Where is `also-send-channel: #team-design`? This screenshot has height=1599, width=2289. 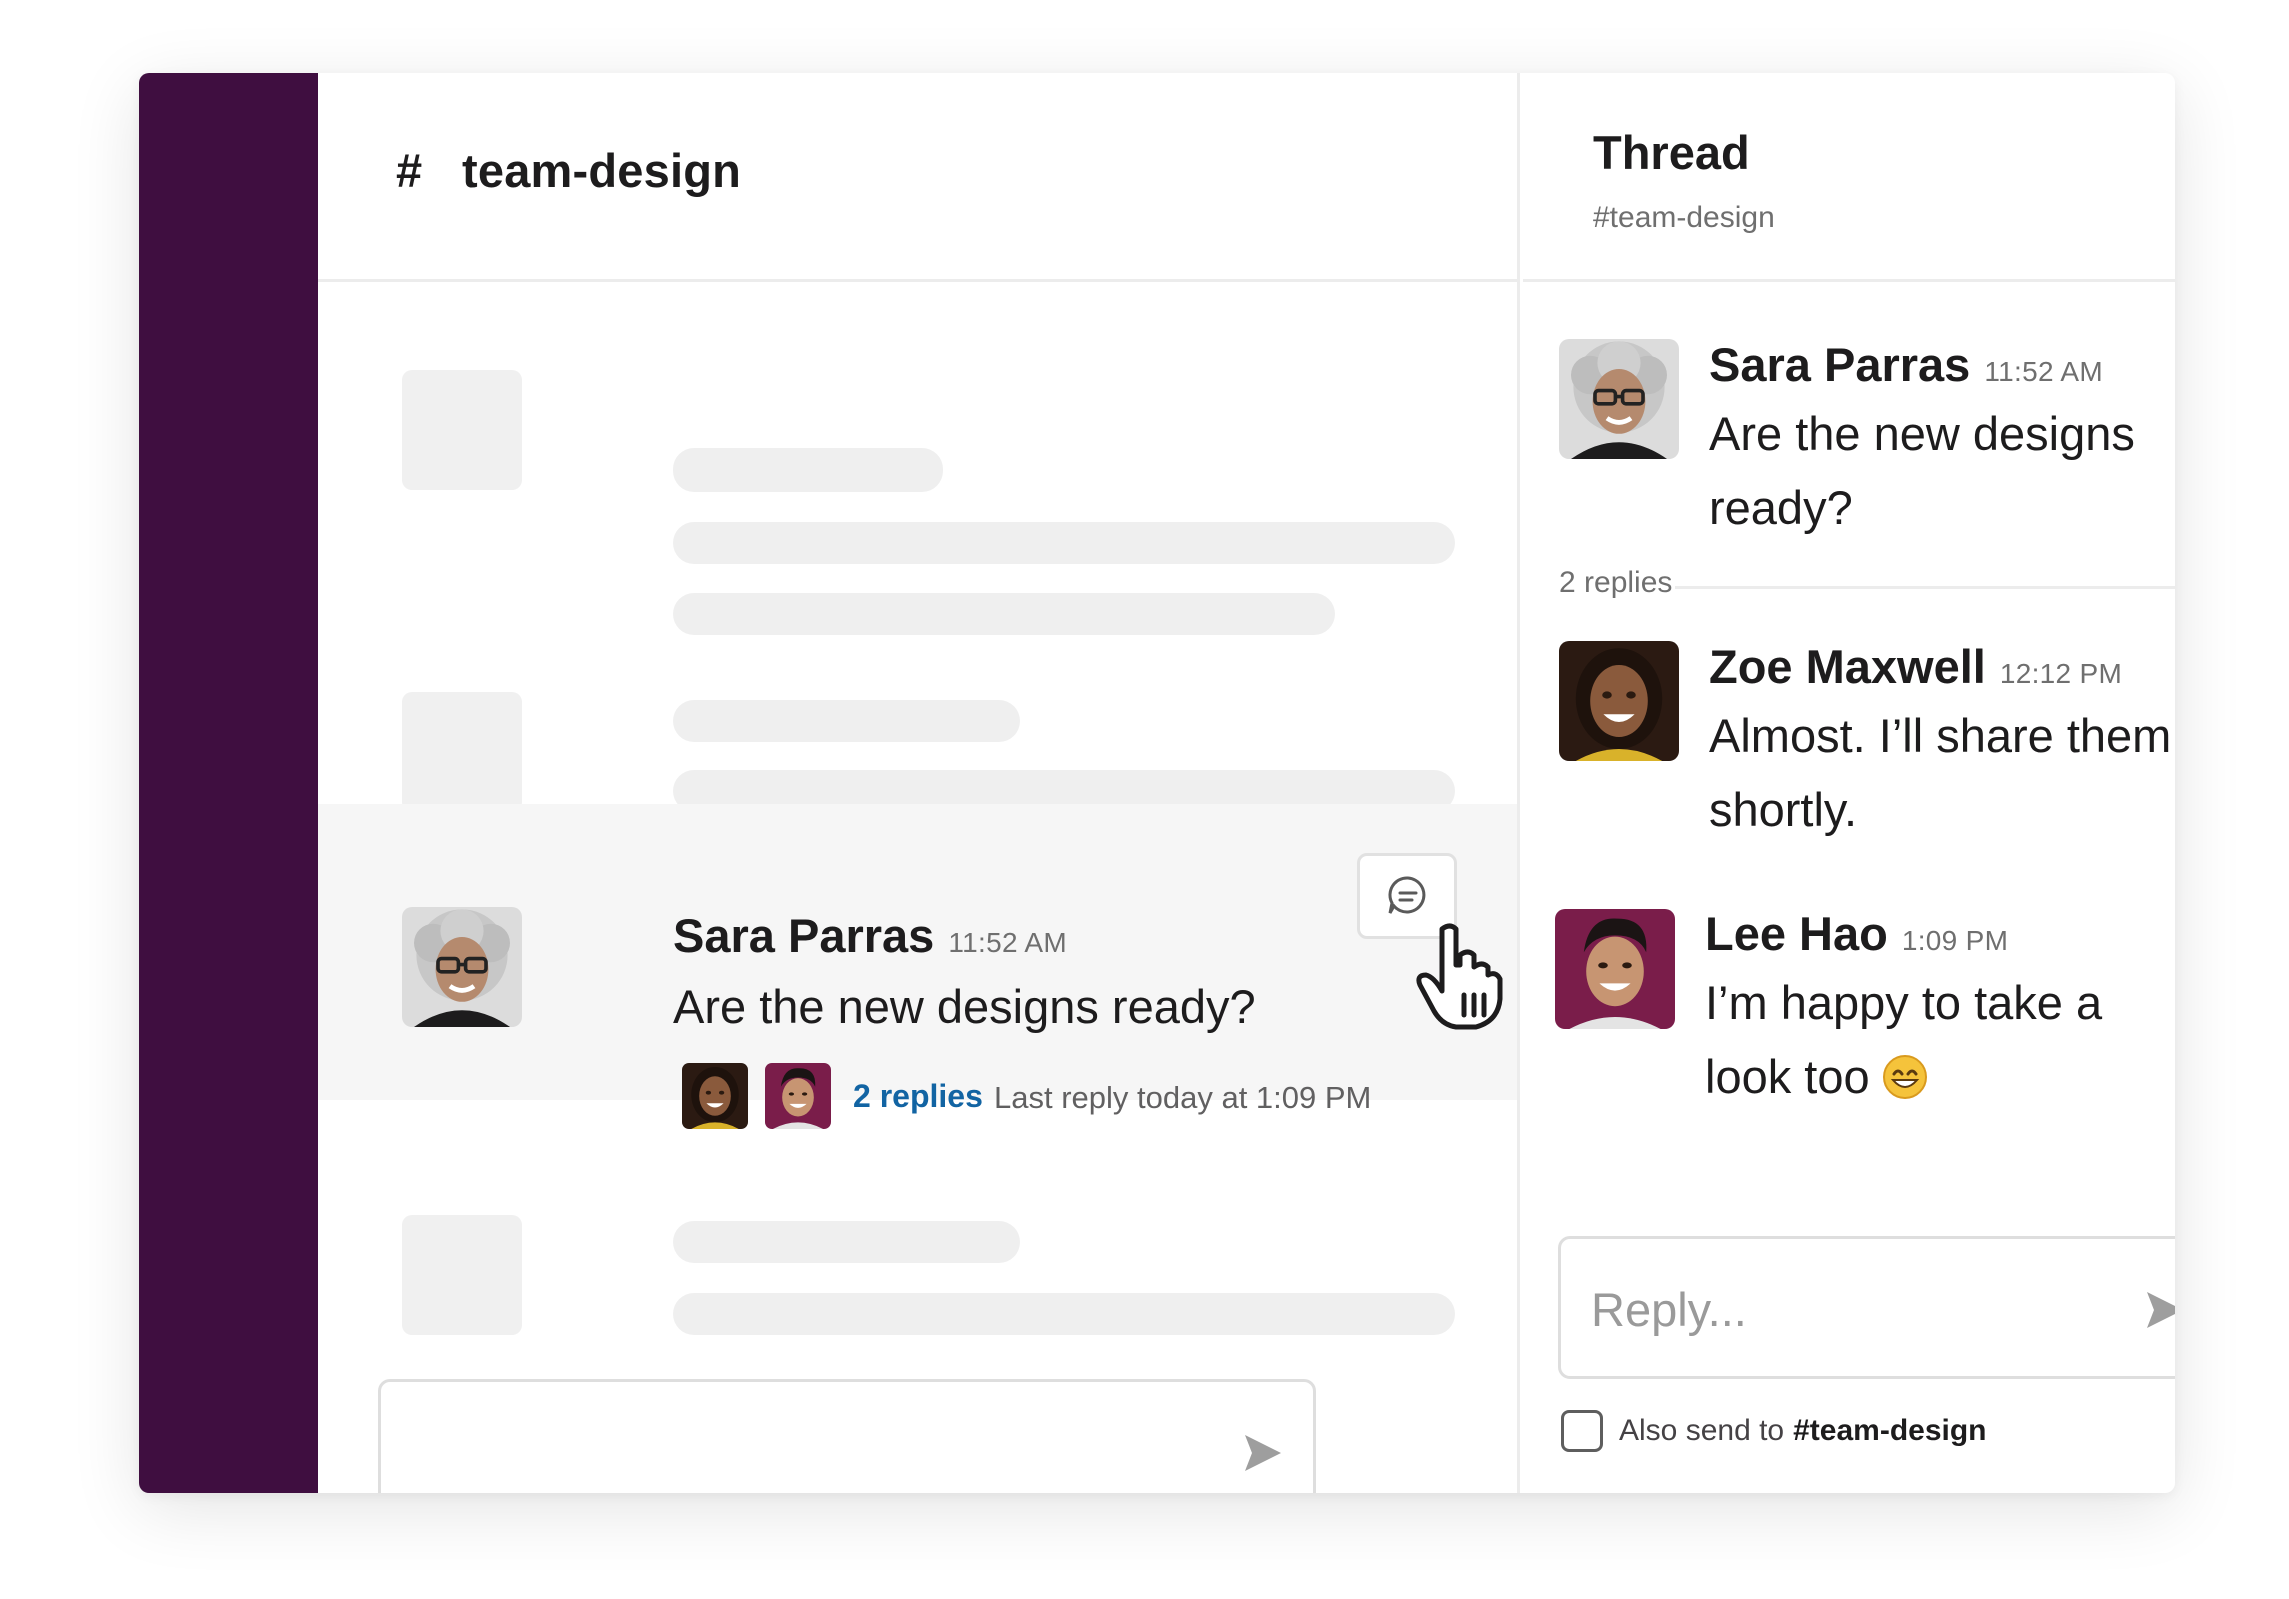 also-send-channel: #team-design is located at coordinates (1890, 1430).